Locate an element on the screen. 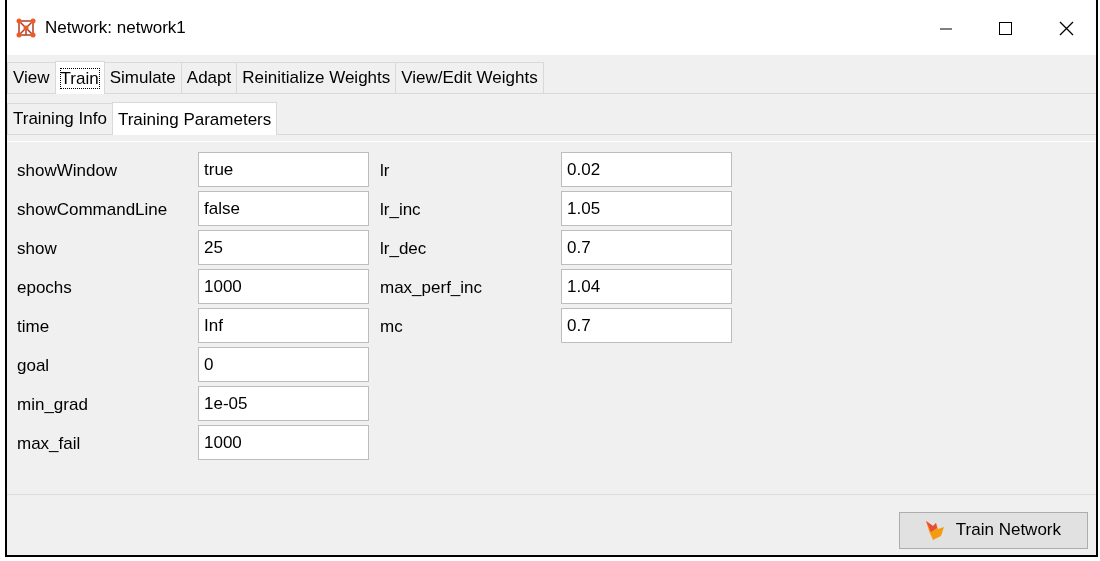  parameter-field: 1.04 is located at coordinates (646, 286).